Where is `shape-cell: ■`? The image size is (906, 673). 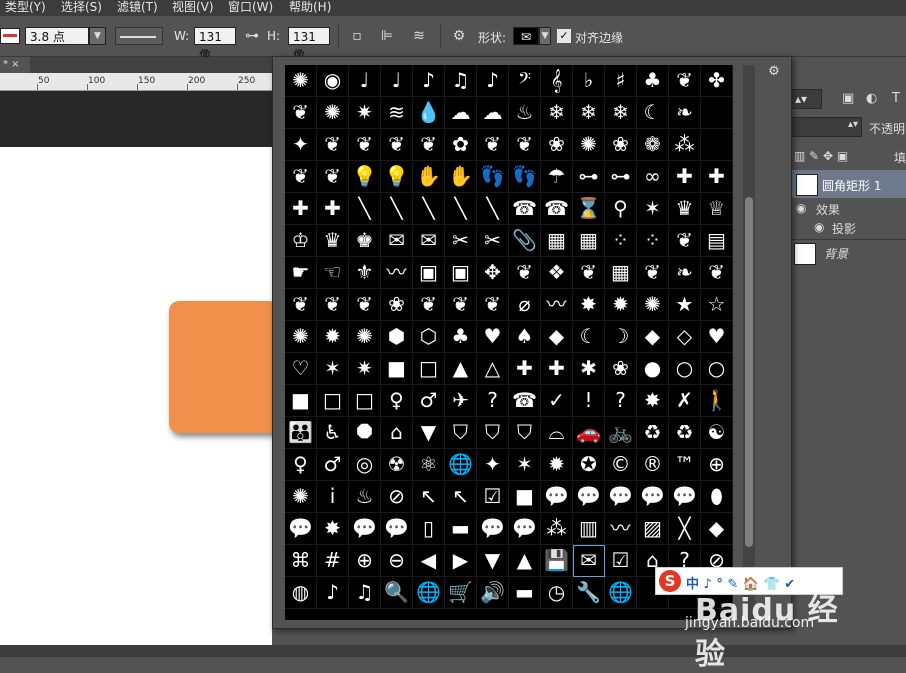 shape-cell: ■ is located at coordinates (301, 401).